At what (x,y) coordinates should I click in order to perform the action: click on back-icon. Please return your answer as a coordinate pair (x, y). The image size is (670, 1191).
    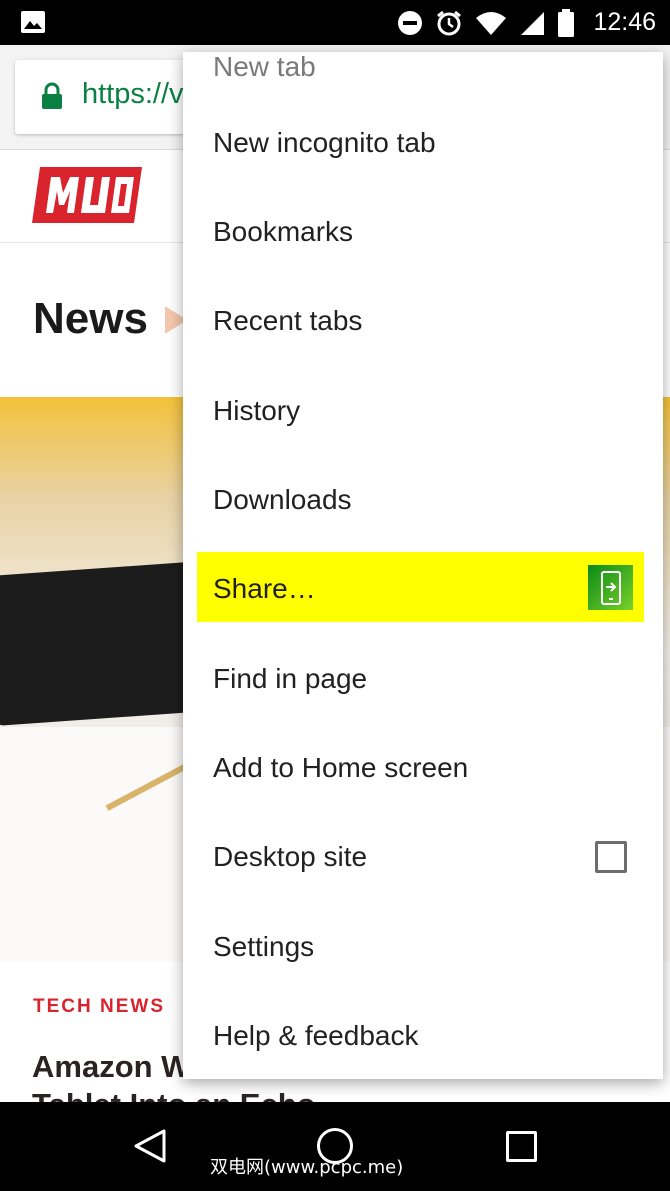
    Looking at the image, I should click on (150, 1146).